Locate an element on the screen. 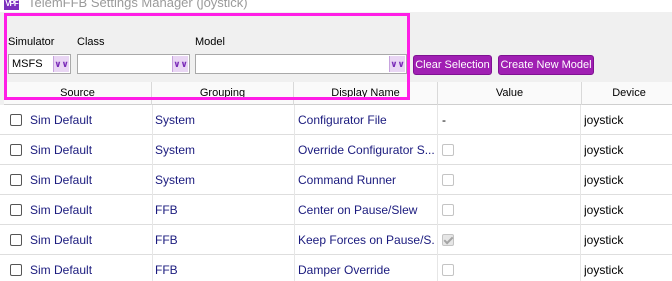 Image resolution: width=672 pixels, height=281 pixels. clear-selection-button: Clear Selection is located at coordinates (452, 65).